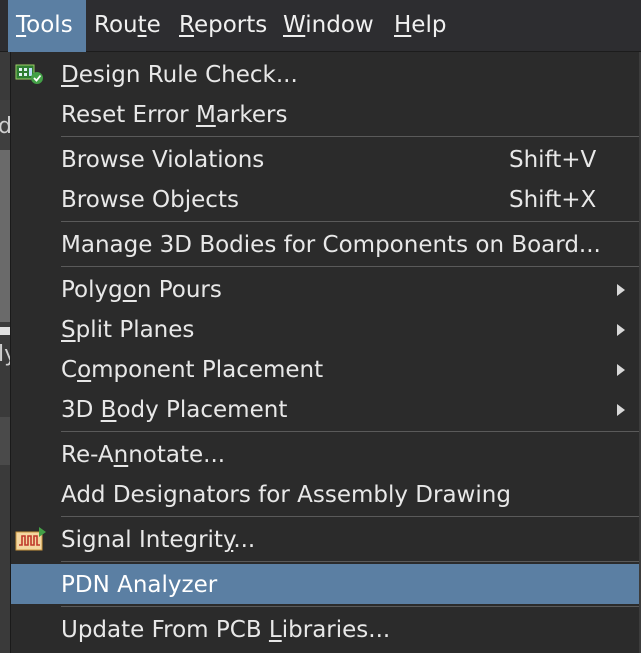 Image resolution: width=641 pixels, height=653 pixels. What do you see at coordinates (139, 585) in the screenshot?
I see `menu-item-label: PDN Analyzer` at bounding box center [139, 585].